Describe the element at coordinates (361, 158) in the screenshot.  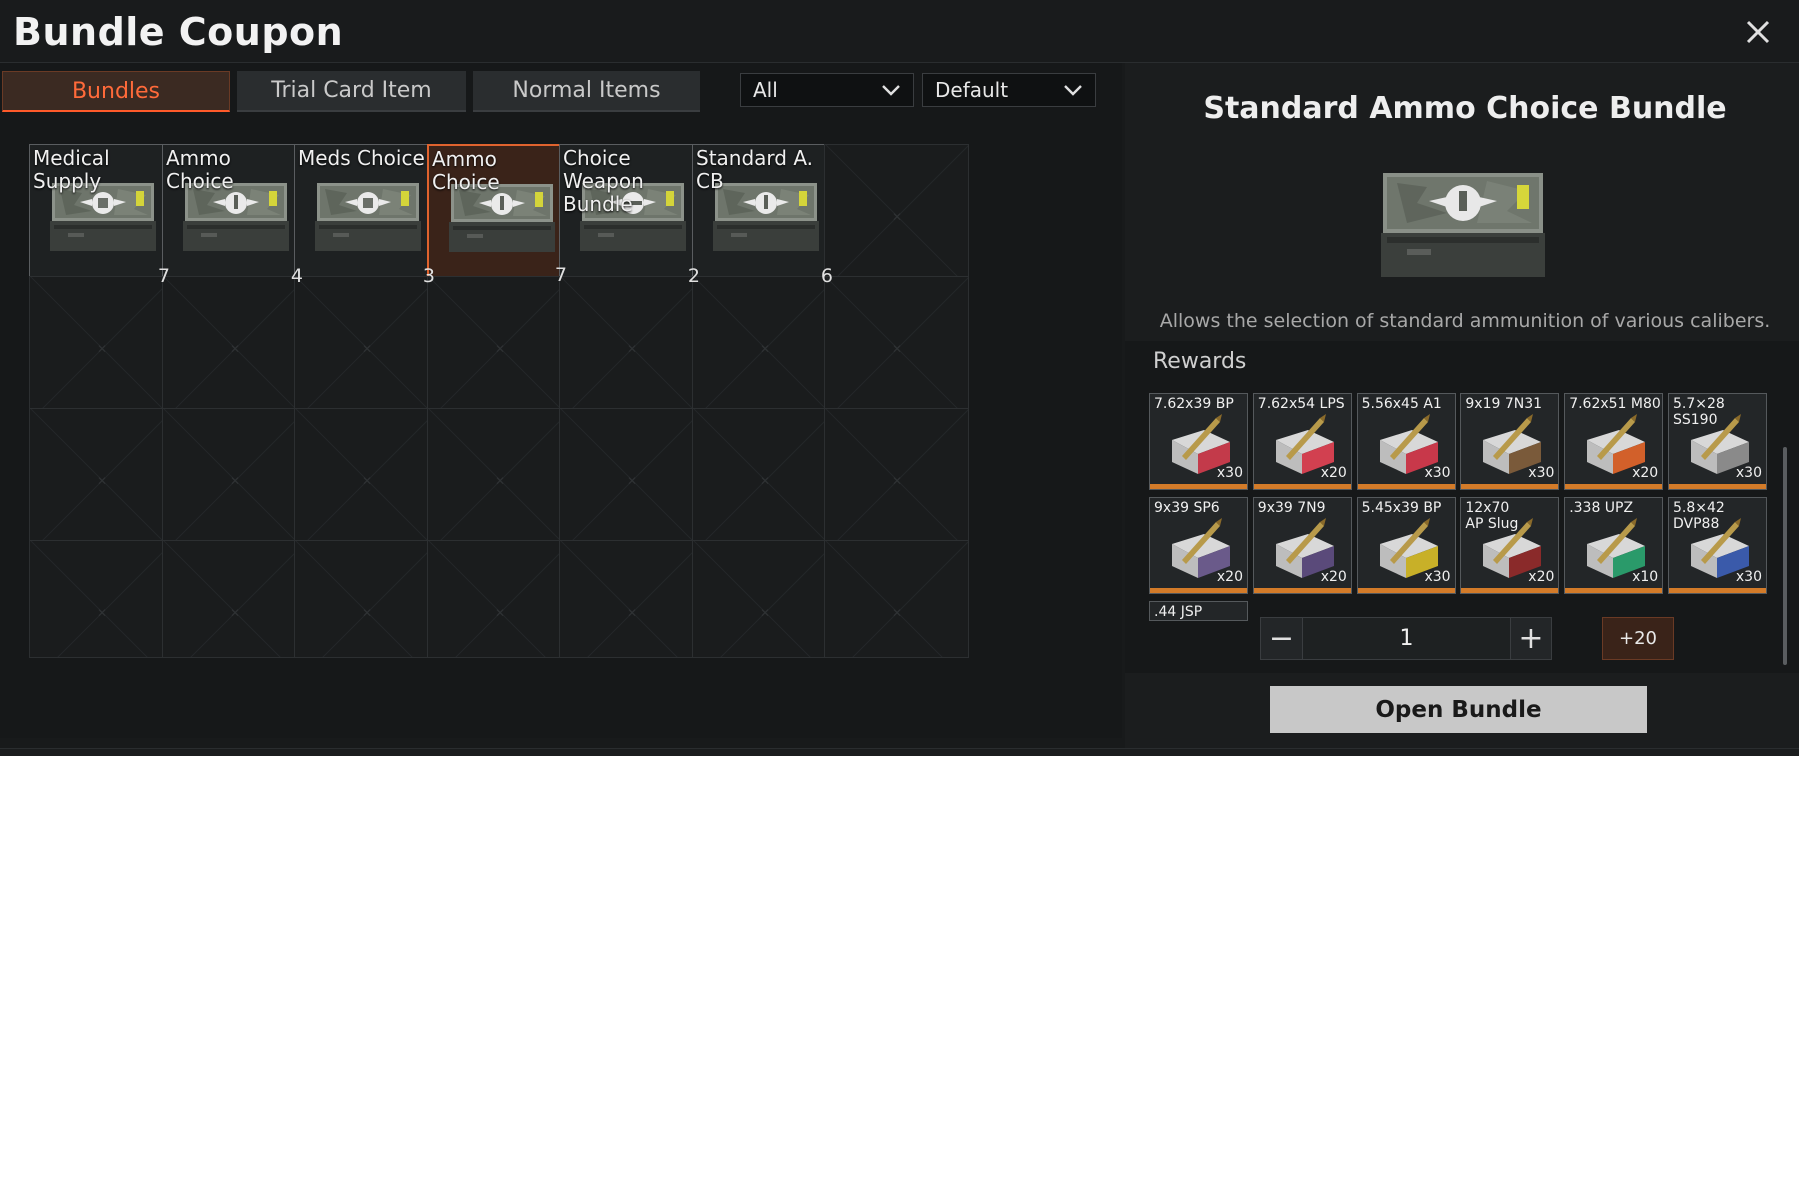
I see `bundle-slot-label: Meds Choice` at that location.